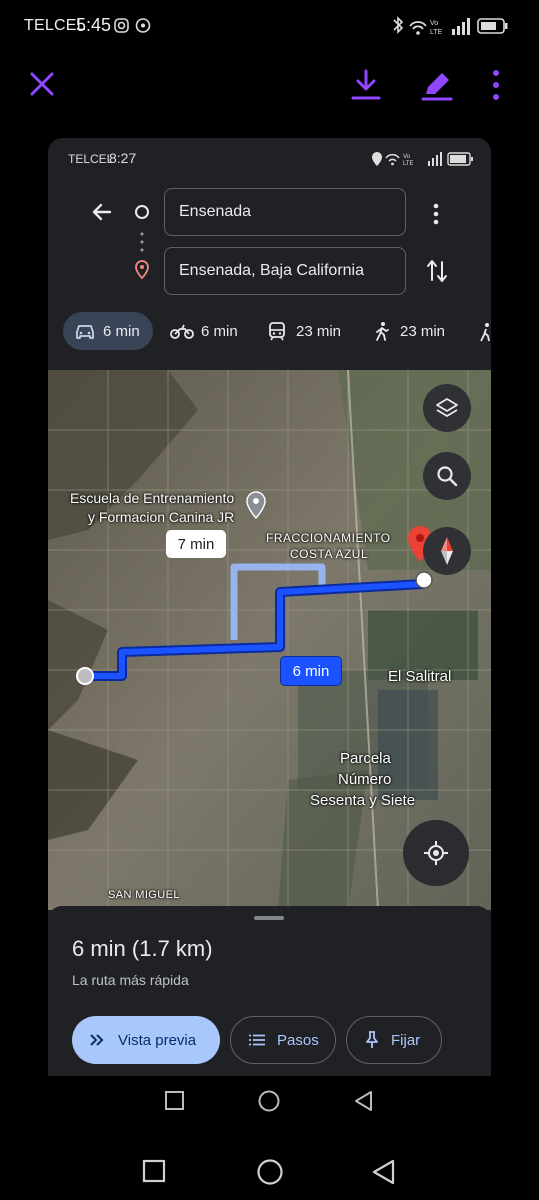  Describe the element at coordinates (174, 1100) in the screenshot. I see `inner-recents-icon` at that location.